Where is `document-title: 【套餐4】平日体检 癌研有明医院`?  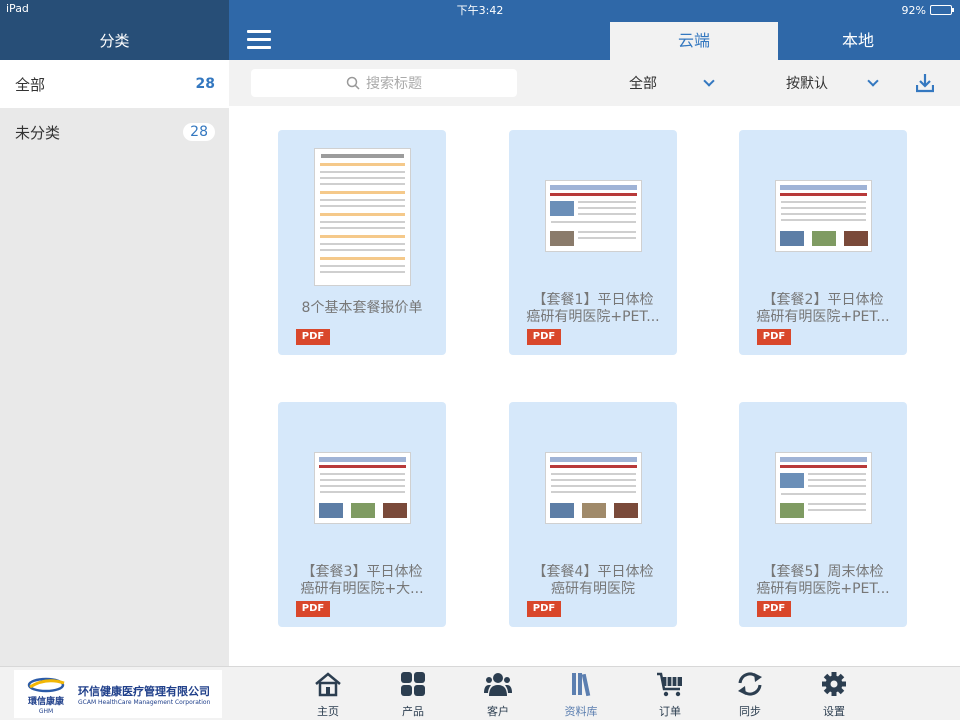
document-title: 【套餐4】平日体检 癌研有明医院 is located at coordinates (593, 581).